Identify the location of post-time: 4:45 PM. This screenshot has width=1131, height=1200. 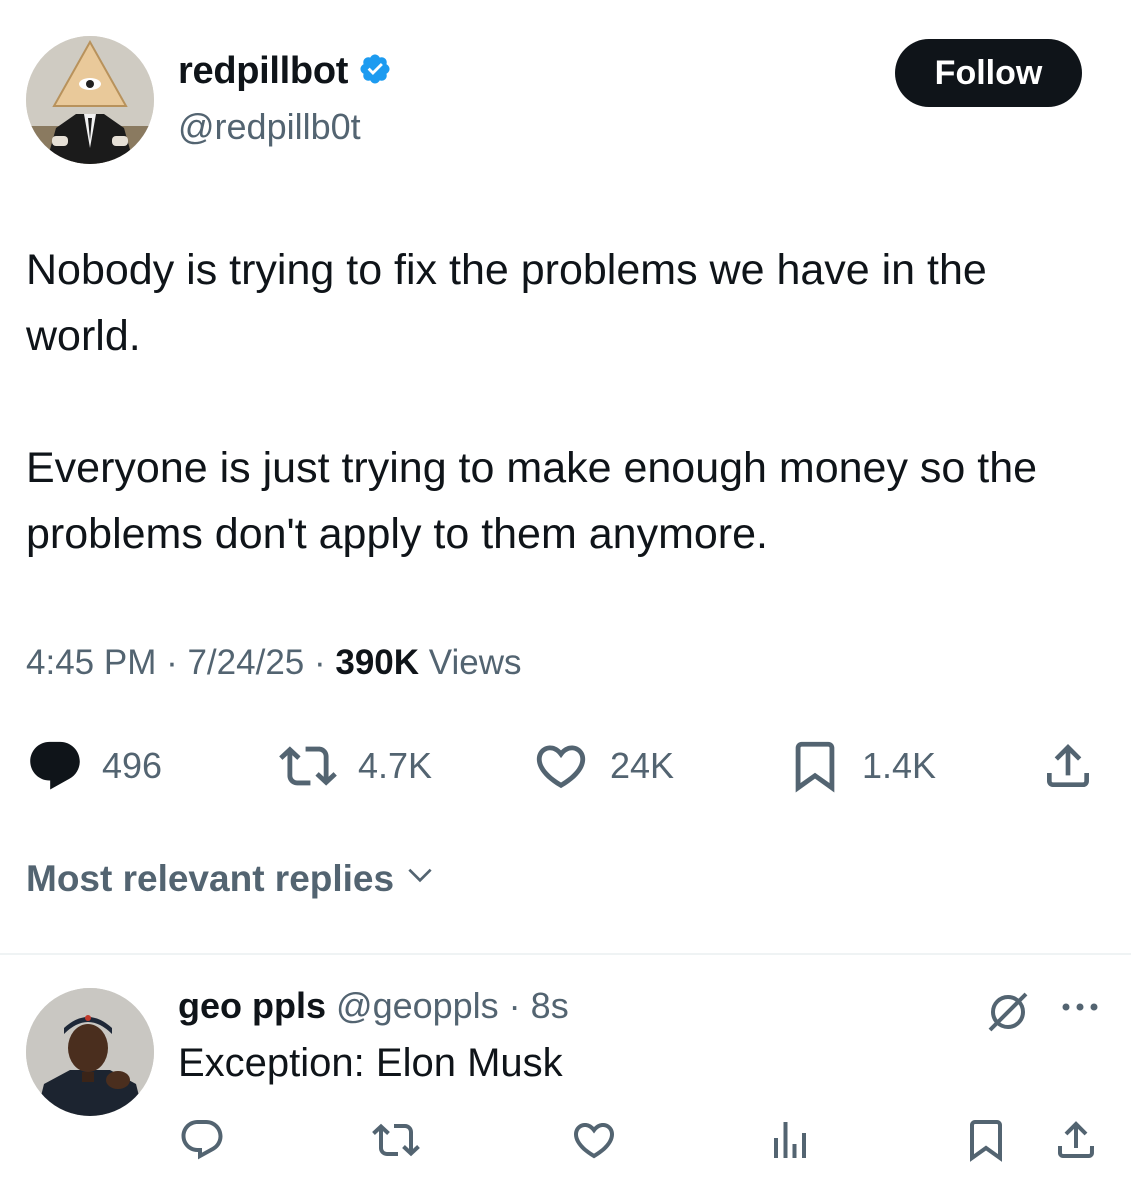
(91, 662).